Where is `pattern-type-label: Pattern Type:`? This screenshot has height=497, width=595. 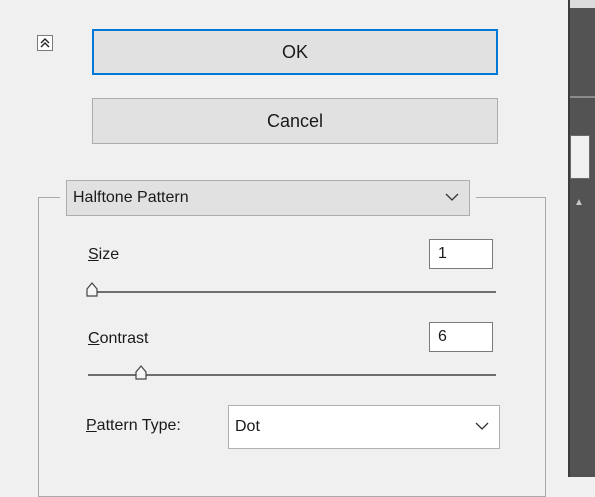 pattern-type-label: Pattern Type: is located at coordinates (133, 426).